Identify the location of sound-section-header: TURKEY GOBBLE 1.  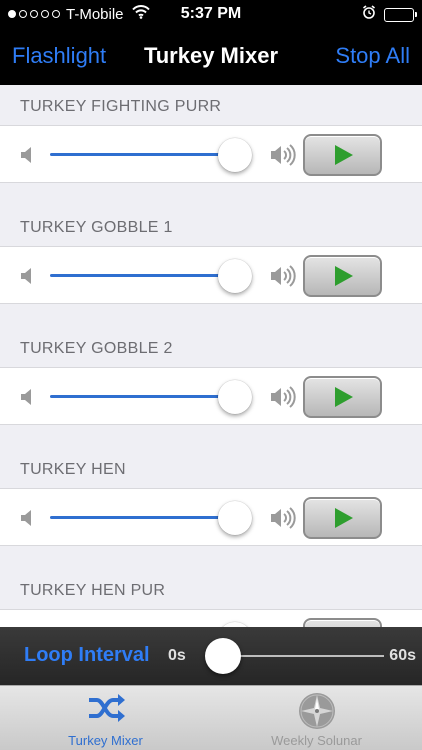
(96, 227).